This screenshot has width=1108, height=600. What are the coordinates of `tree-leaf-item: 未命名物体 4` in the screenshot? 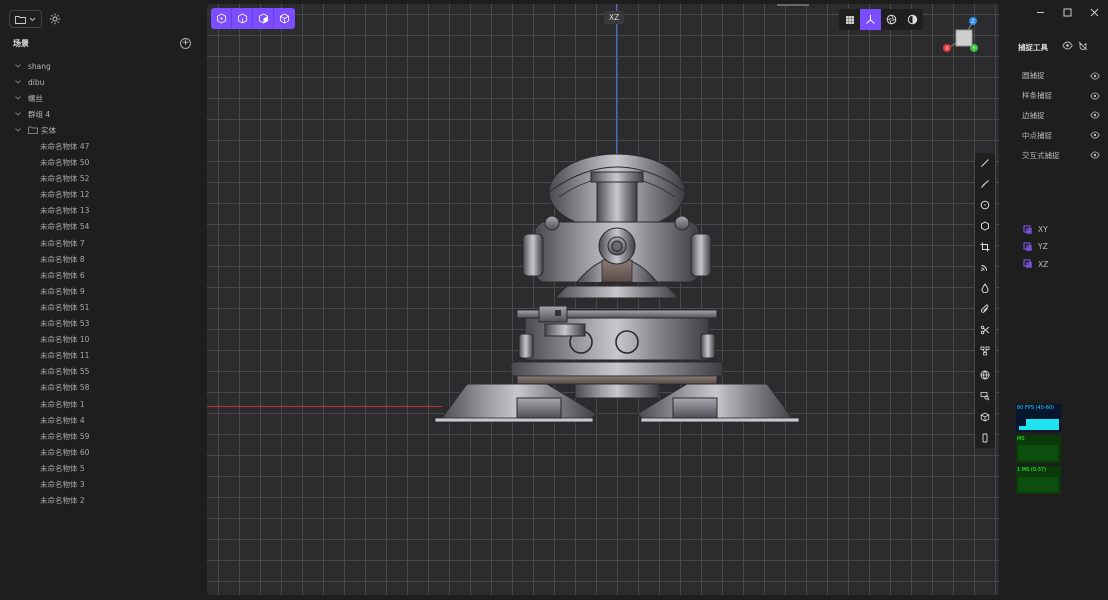 It's located at (103, 420).